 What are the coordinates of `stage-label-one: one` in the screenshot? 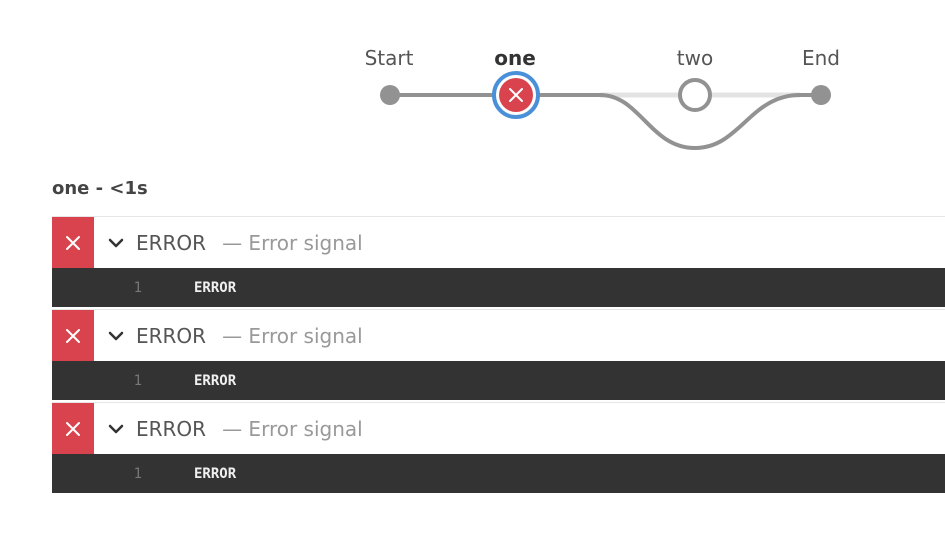 It's located at (515, 58).